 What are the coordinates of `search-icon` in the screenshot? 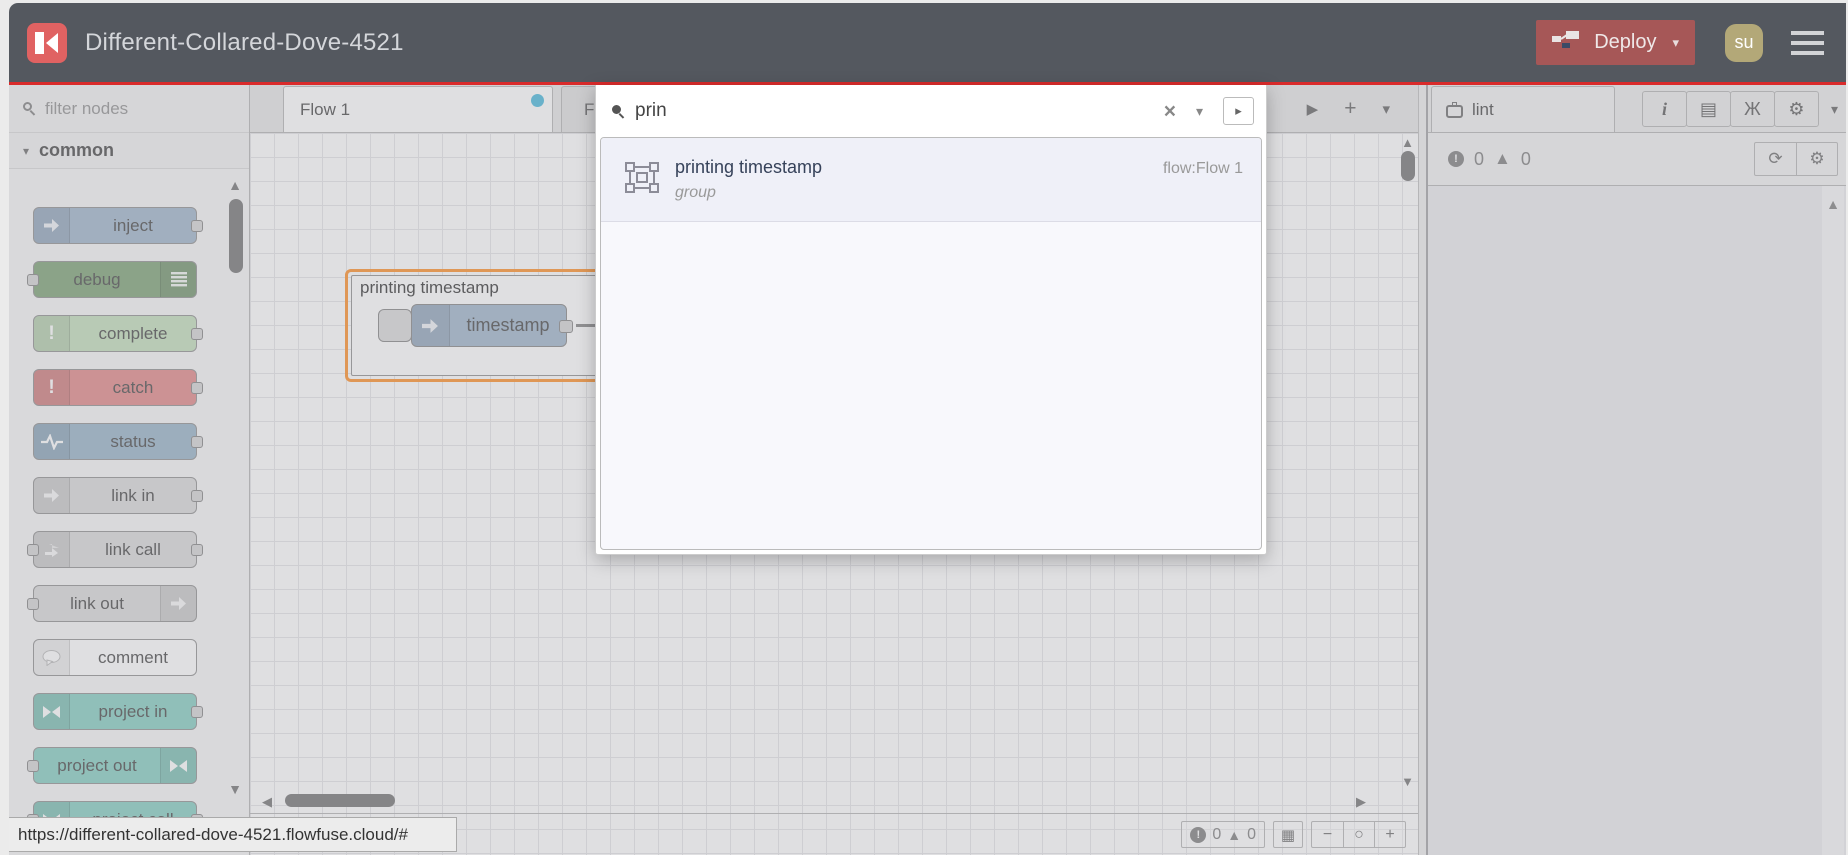 It's located at (618, 111).